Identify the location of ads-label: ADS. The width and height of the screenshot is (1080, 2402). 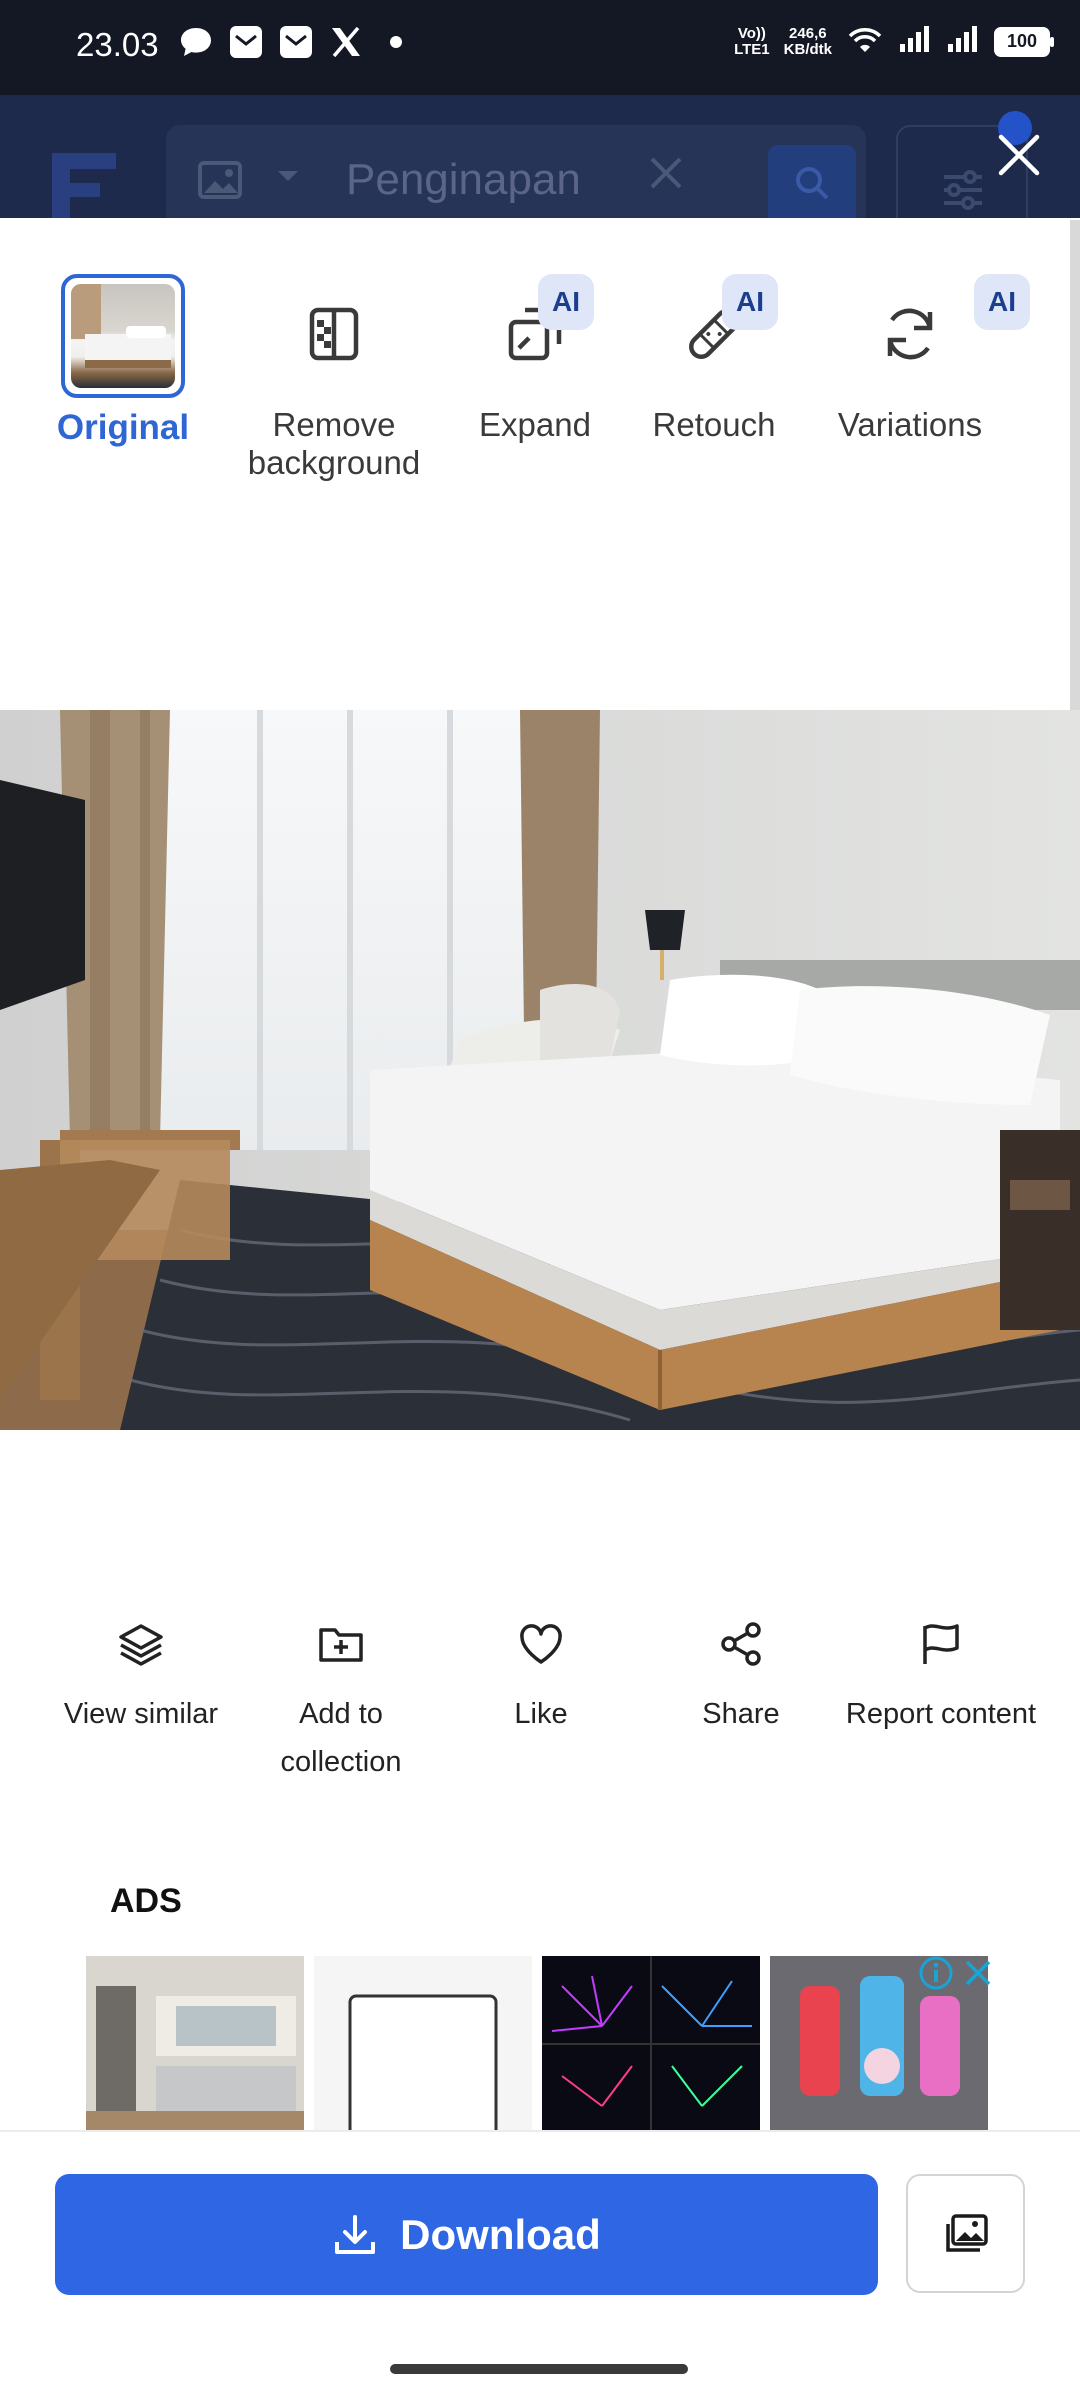
(146, 1901).